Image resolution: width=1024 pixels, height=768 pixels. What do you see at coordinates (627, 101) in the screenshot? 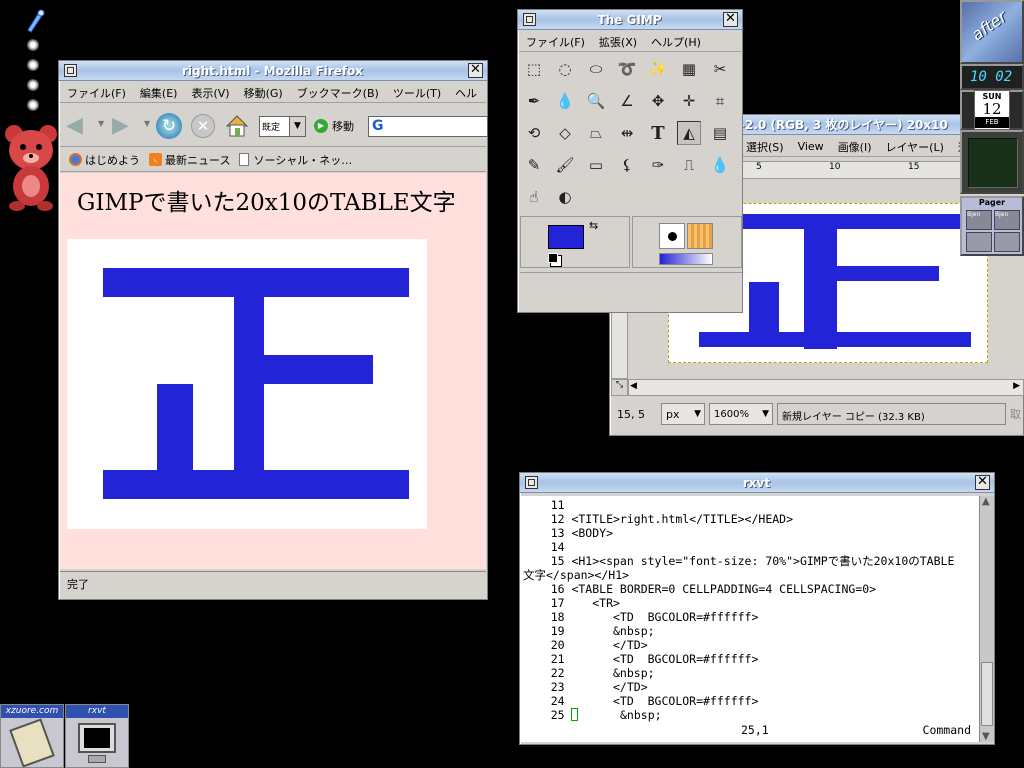
I see `measure-icon: ∠` at bounding box center [627, 101].